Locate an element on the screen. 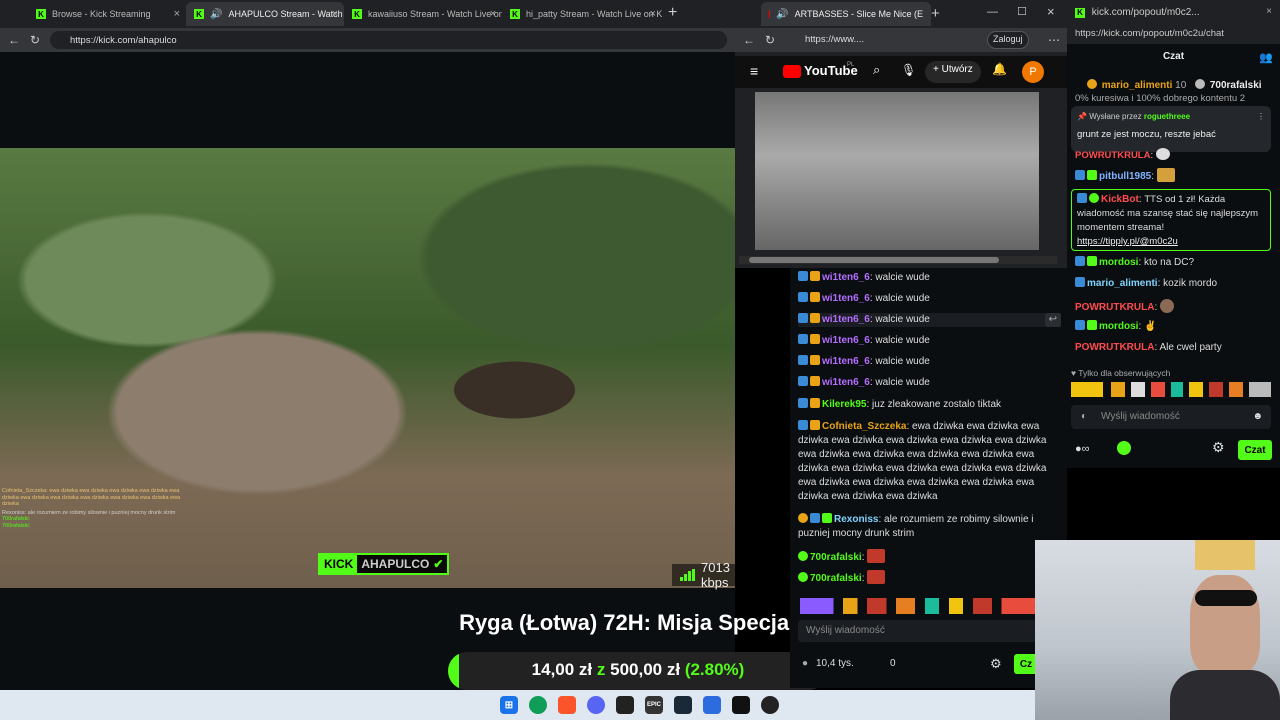 The height and width of the screenshot is (720, 1280). horizontal-scrollbar is located at coordinates (898, 260).